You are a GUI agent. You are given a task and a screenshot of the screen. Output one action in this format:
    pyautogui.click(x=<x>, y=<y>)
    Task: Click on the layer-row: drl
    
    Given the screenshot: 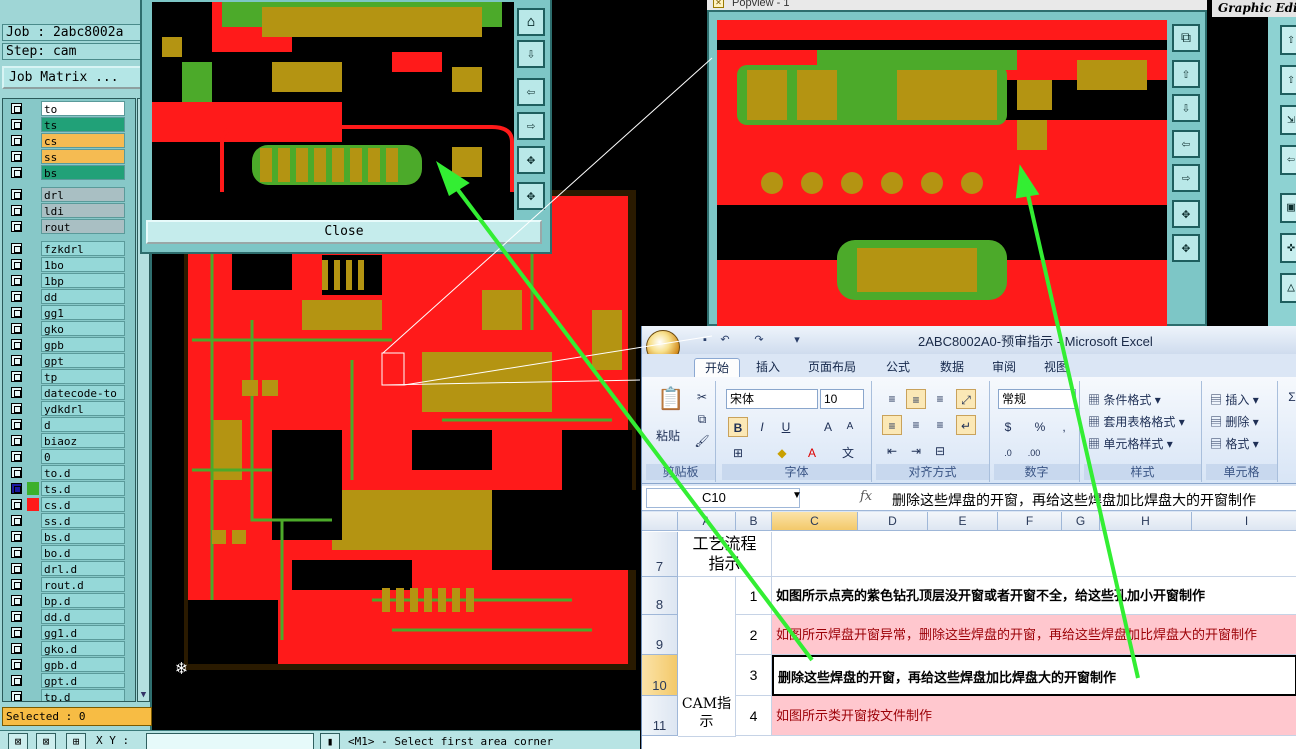 What is the action you would take?
    pyautogui.click(x=65, y=194)
    